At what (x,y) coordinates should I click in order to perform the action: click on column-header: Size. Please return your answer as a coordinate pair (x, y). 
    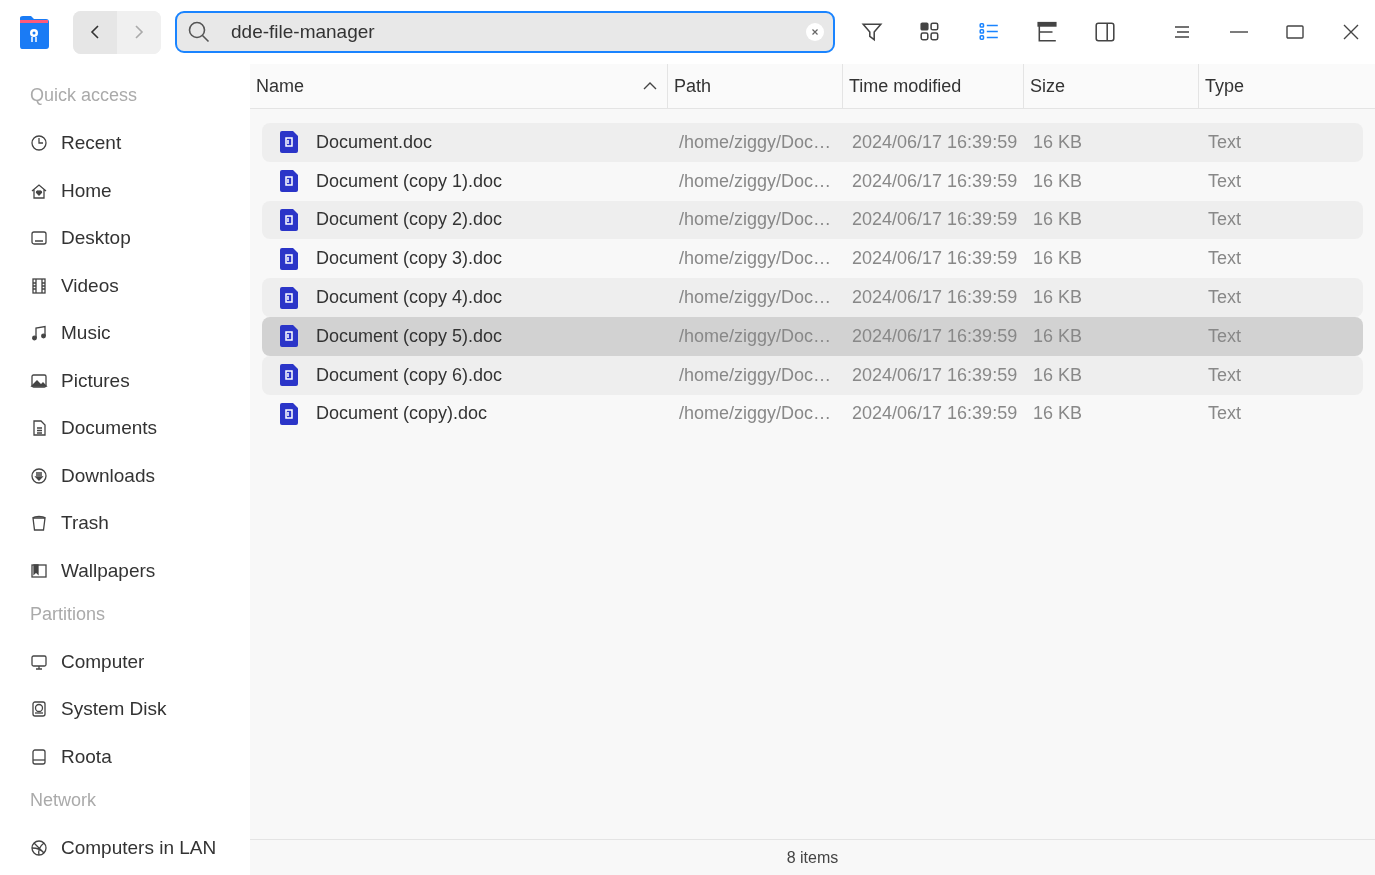
    Looking at the image, I should click on (1110, 86).